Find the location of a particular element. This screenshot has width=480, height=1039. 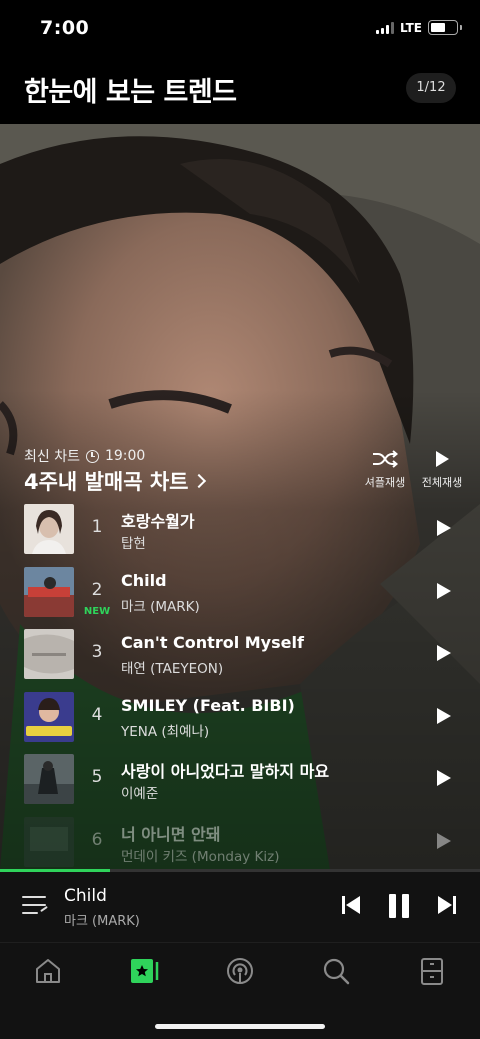

tab-search is located at coordinates (336, 971).